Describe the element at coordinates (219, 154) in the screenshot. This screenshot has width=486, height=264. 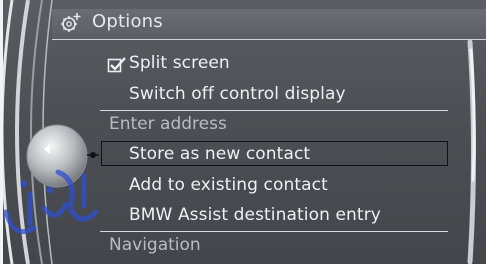
I see `menu-item-store-as-new-contact: Store as new contact` at that location.